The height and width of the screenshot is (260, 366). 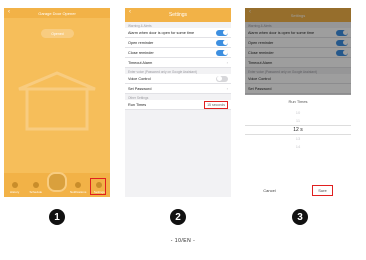 I want to click on picker-selected: 12 s, so click(x=298, y=130).